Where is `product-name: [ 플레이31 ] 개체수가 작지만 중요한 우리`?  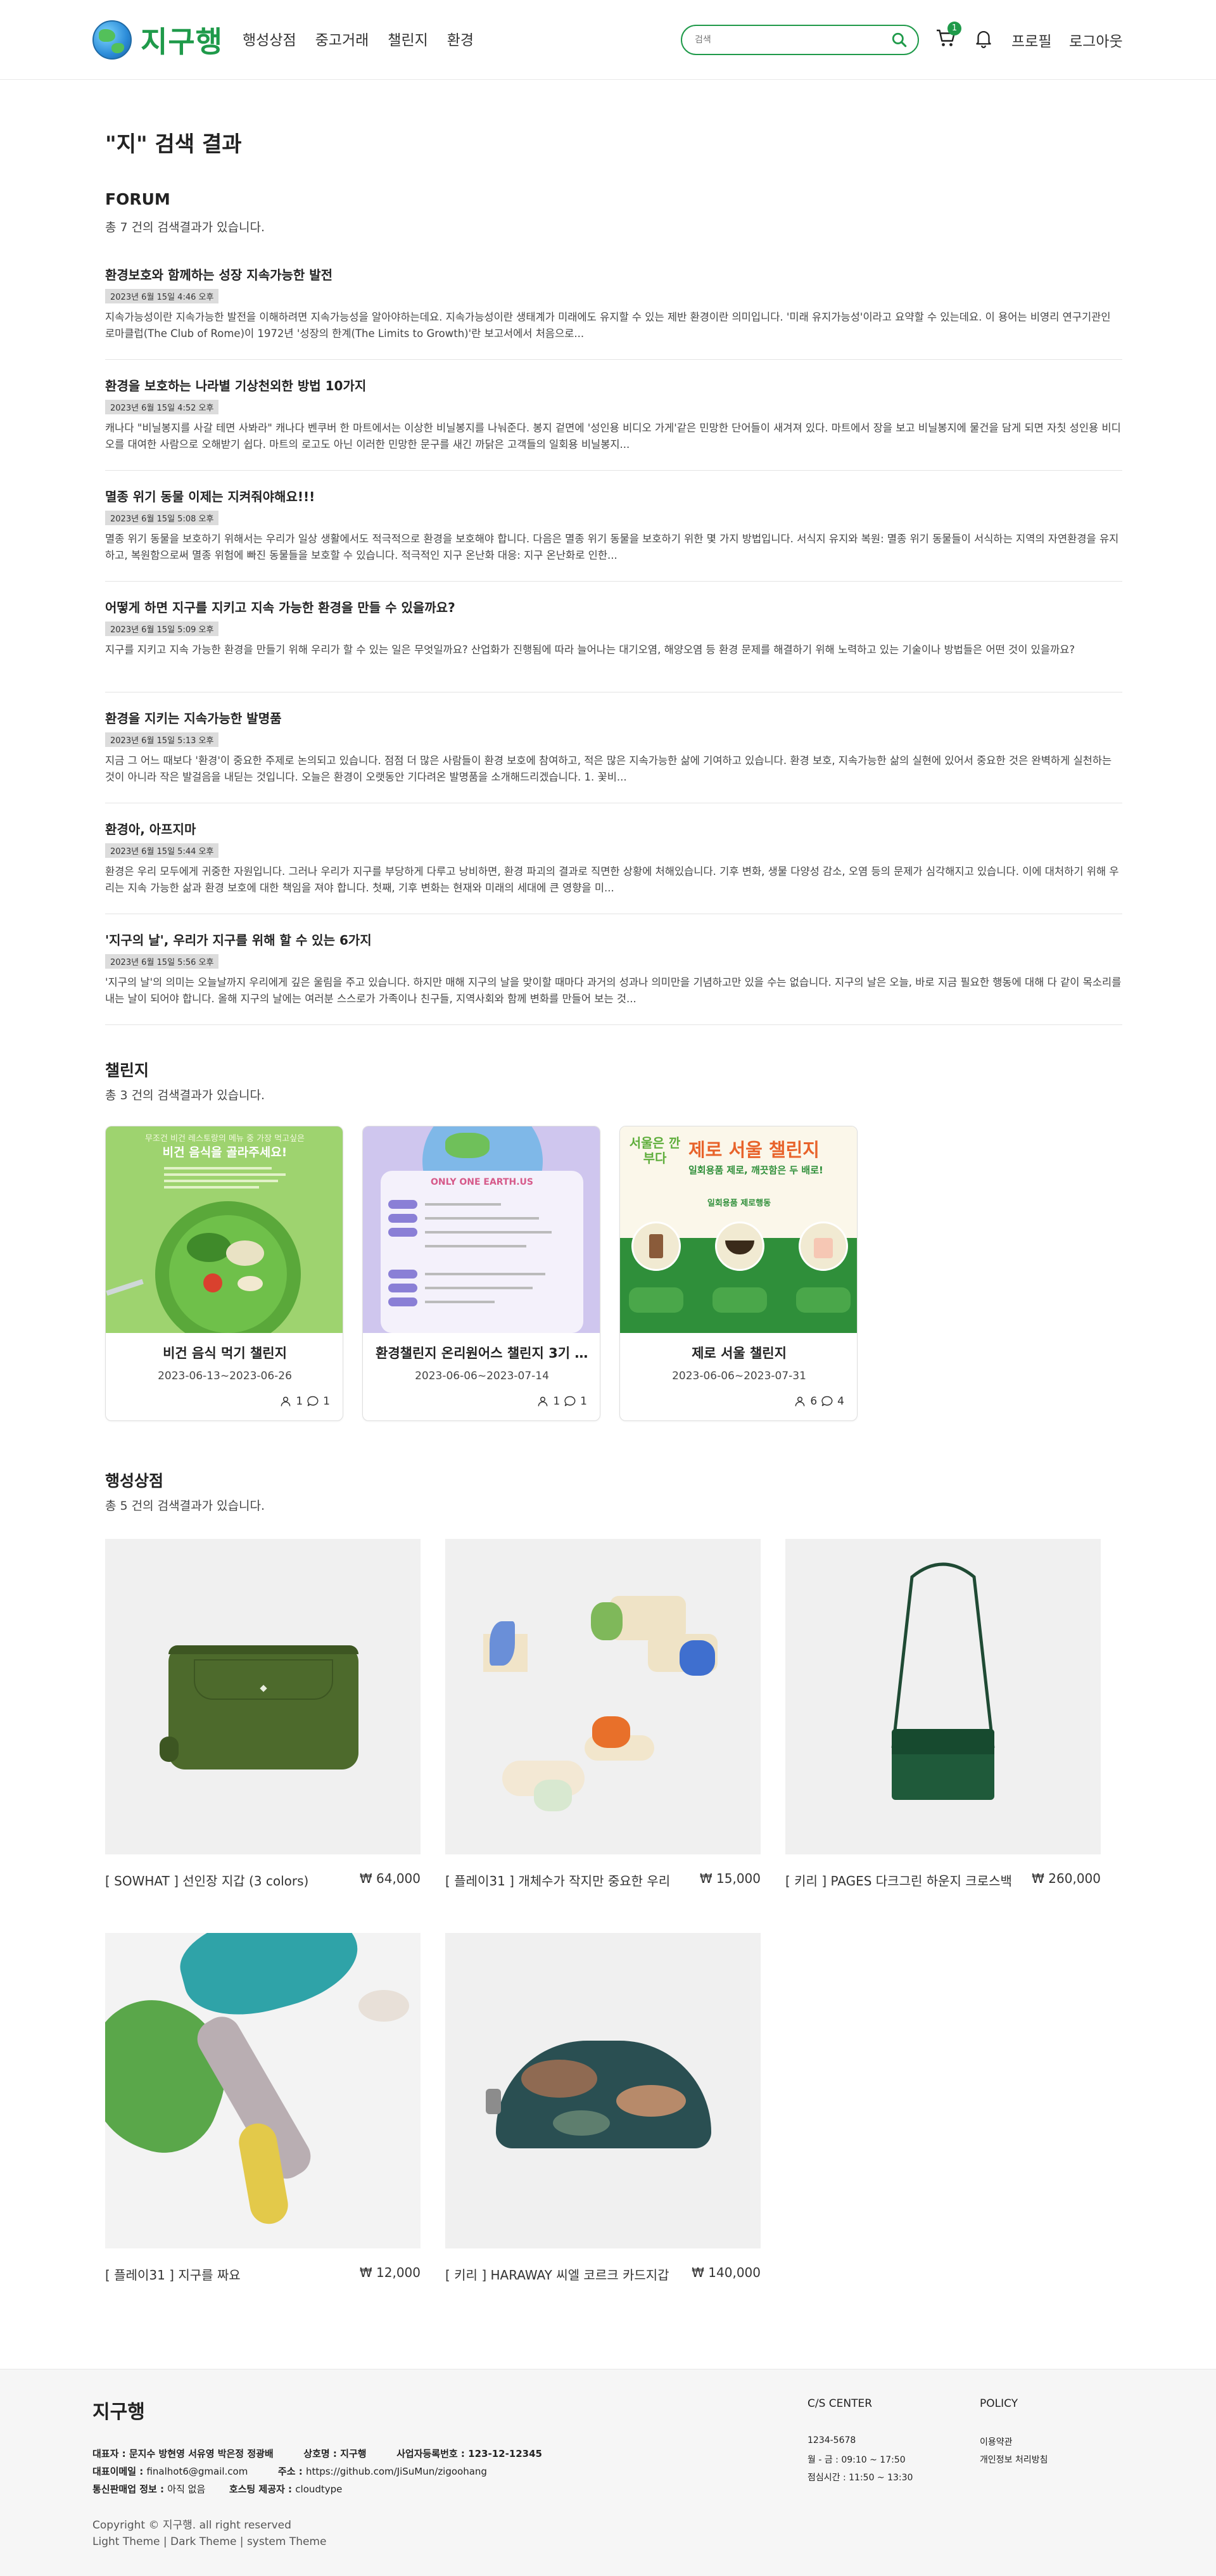 product-name: [ 플레이31 ] 개체수가 작지만 중요한 우리 is located at coordinates (557, 1880).